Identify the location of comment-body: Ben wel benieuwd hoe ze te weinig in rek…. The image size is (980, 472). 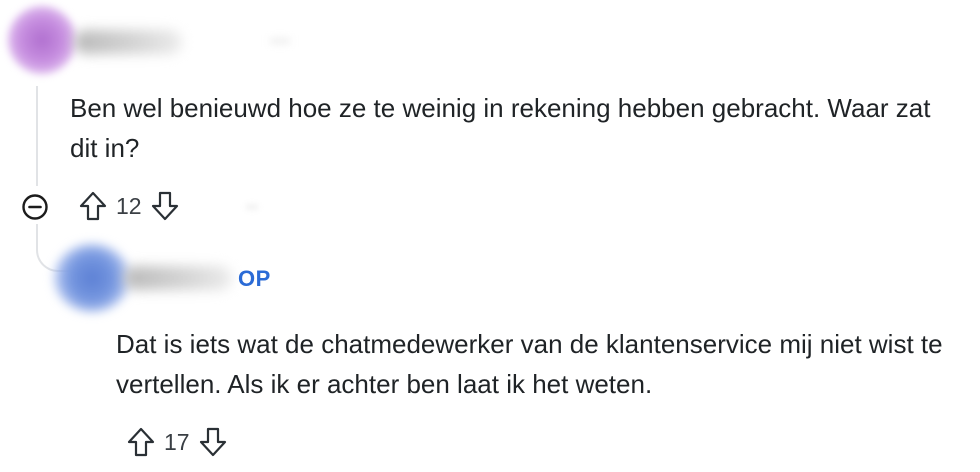
(500, 128).